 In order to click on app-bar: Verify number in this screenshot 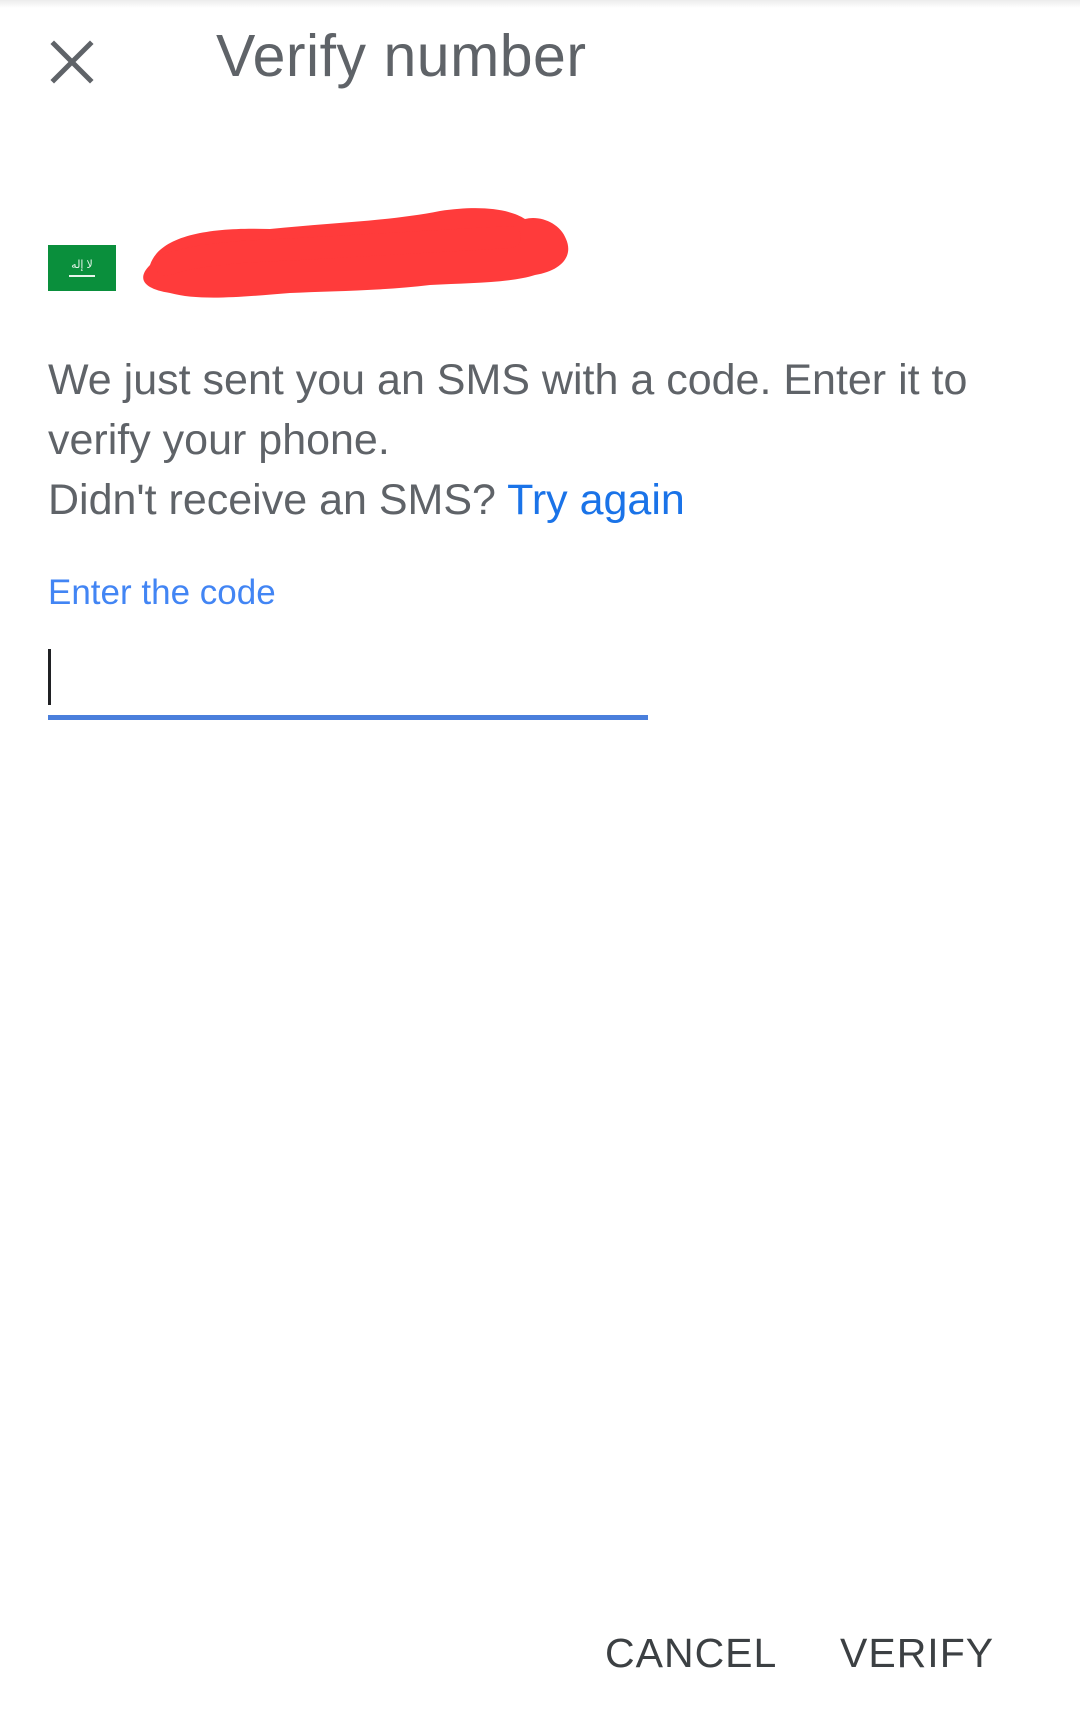, I will do `click(540, 65)`.